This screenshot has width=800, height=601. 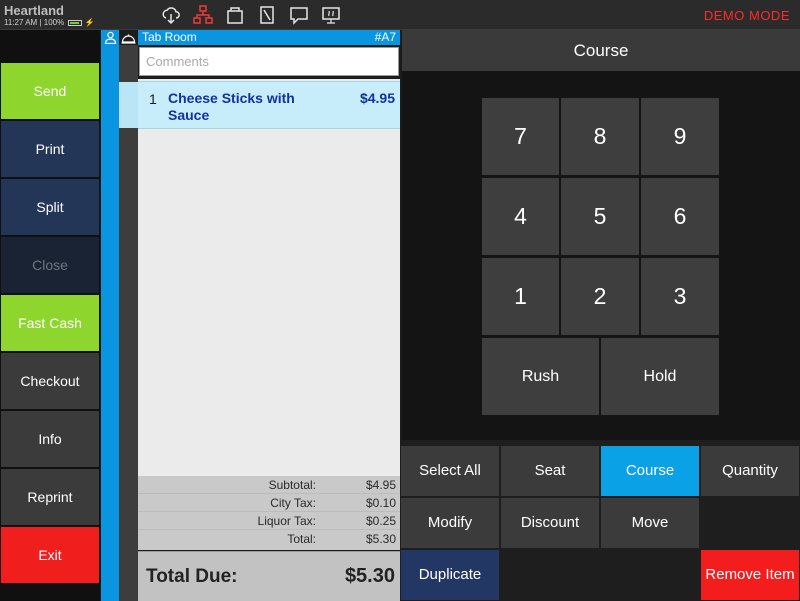 I want to click on key-5: 5, so click(x=600, y=216).